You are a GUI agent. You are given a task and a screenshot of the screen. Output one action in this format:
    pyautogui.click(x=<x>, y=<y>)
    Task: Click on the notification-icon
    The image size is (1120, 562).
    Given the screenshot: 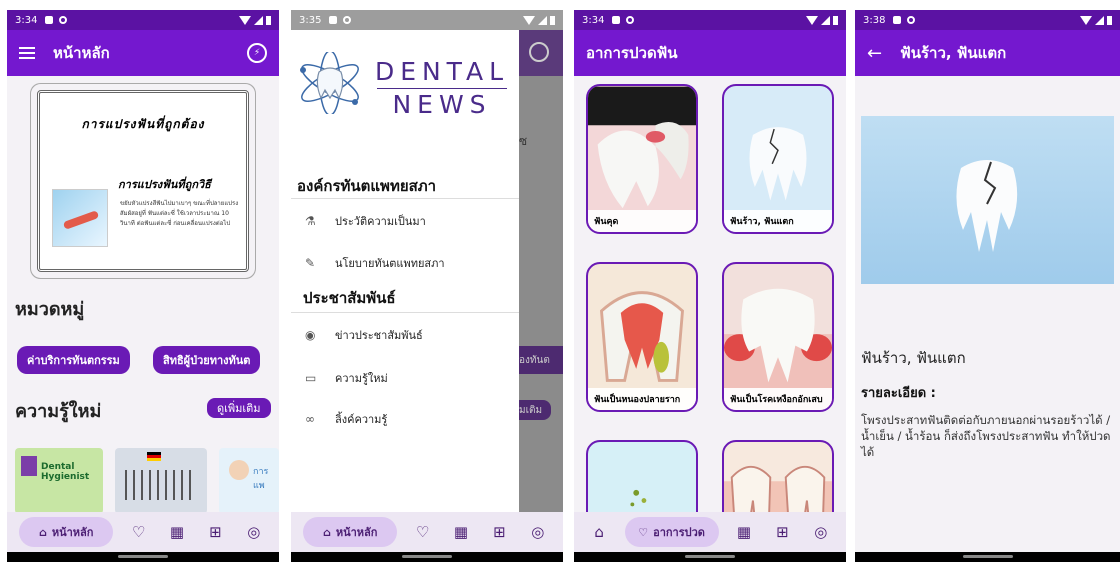 What is the action you would take?
    pyautogui.click(x=897, y=20)
    